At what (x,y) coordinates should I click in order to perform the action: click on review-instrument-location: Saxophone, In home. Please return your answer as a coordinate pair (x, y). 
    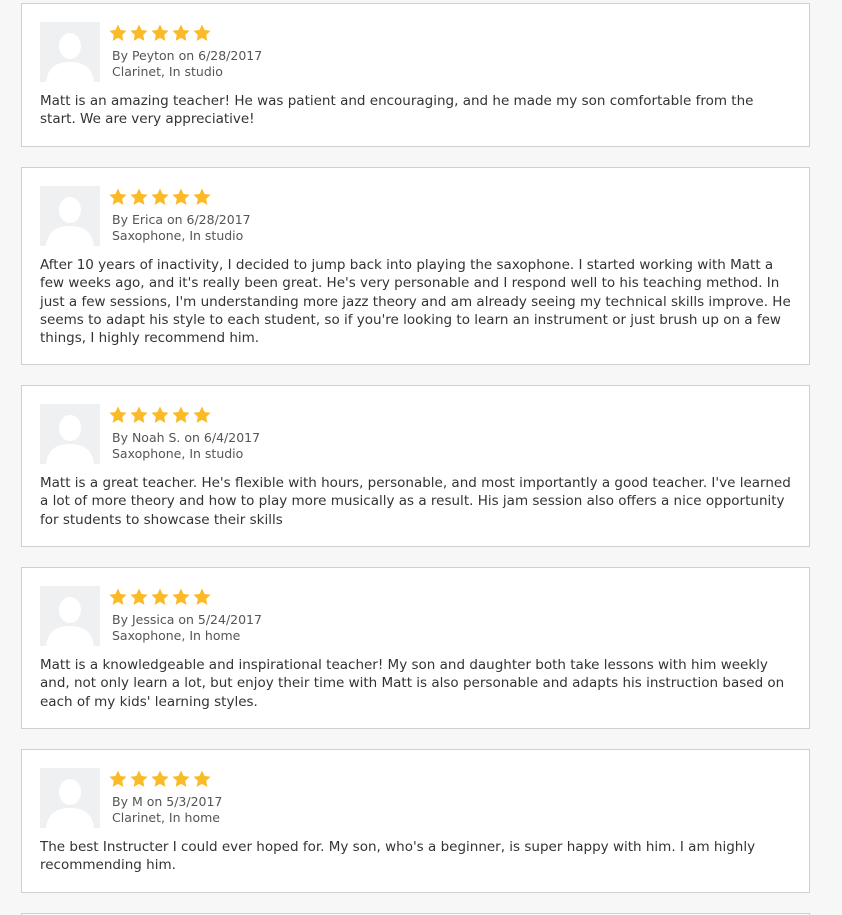
    Looking at the image, I should click on (176, 635).